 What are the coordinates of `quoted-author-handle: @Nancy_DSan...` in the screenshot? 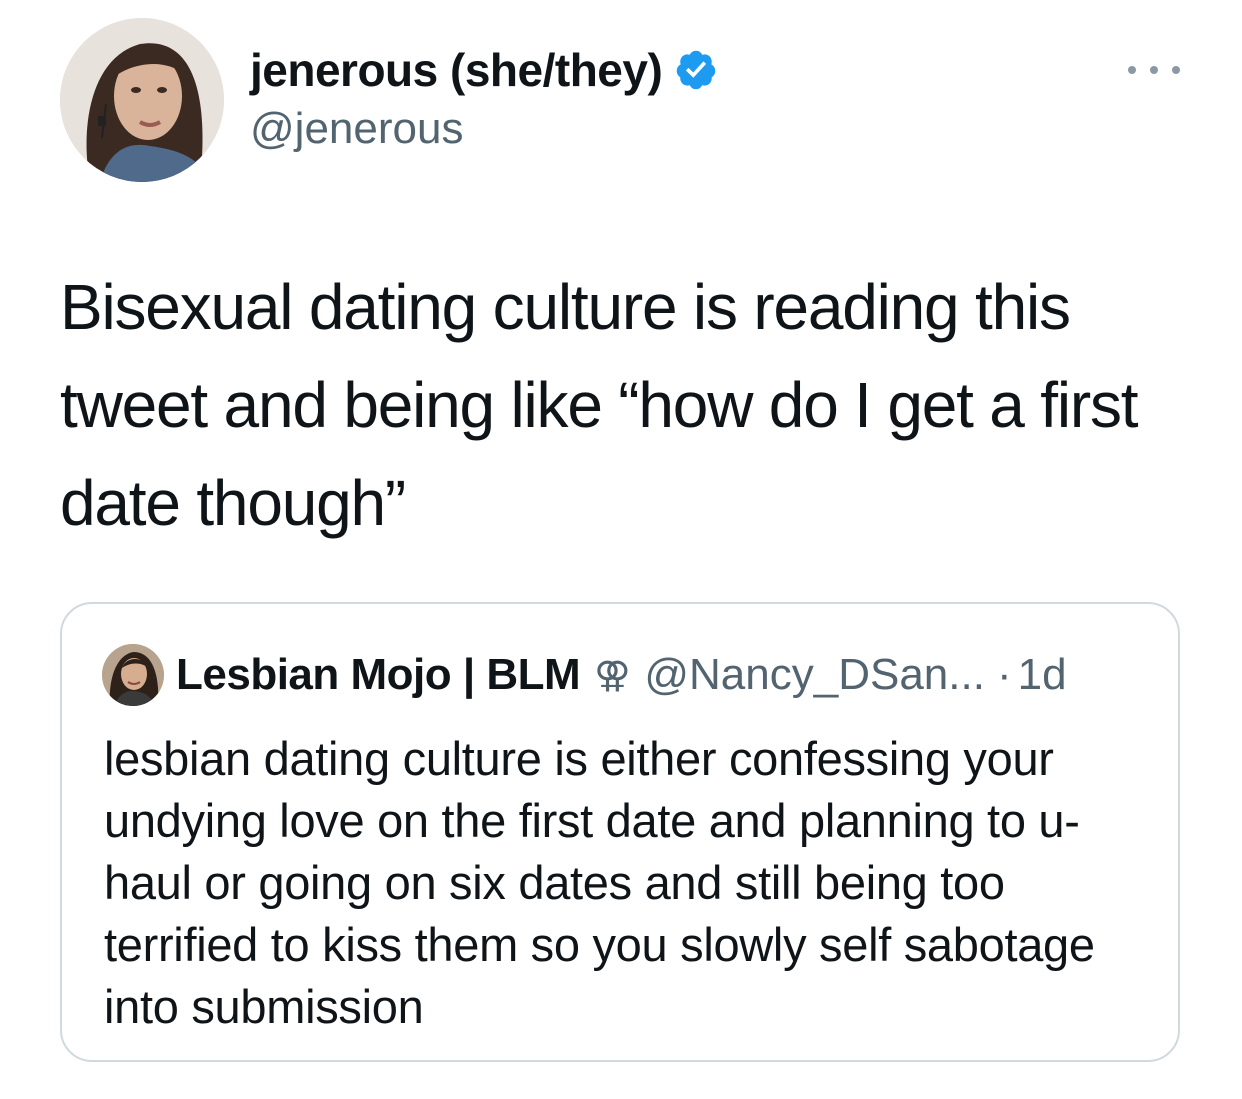 It's located at (814, 675).